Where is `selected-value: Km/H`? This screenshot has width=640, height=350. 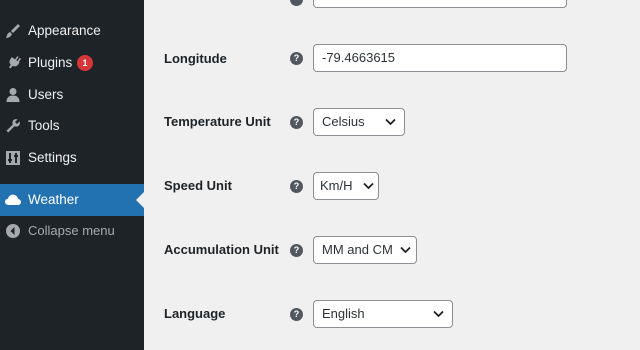 selected-value: Km/H is located at coordinates (336, 185).